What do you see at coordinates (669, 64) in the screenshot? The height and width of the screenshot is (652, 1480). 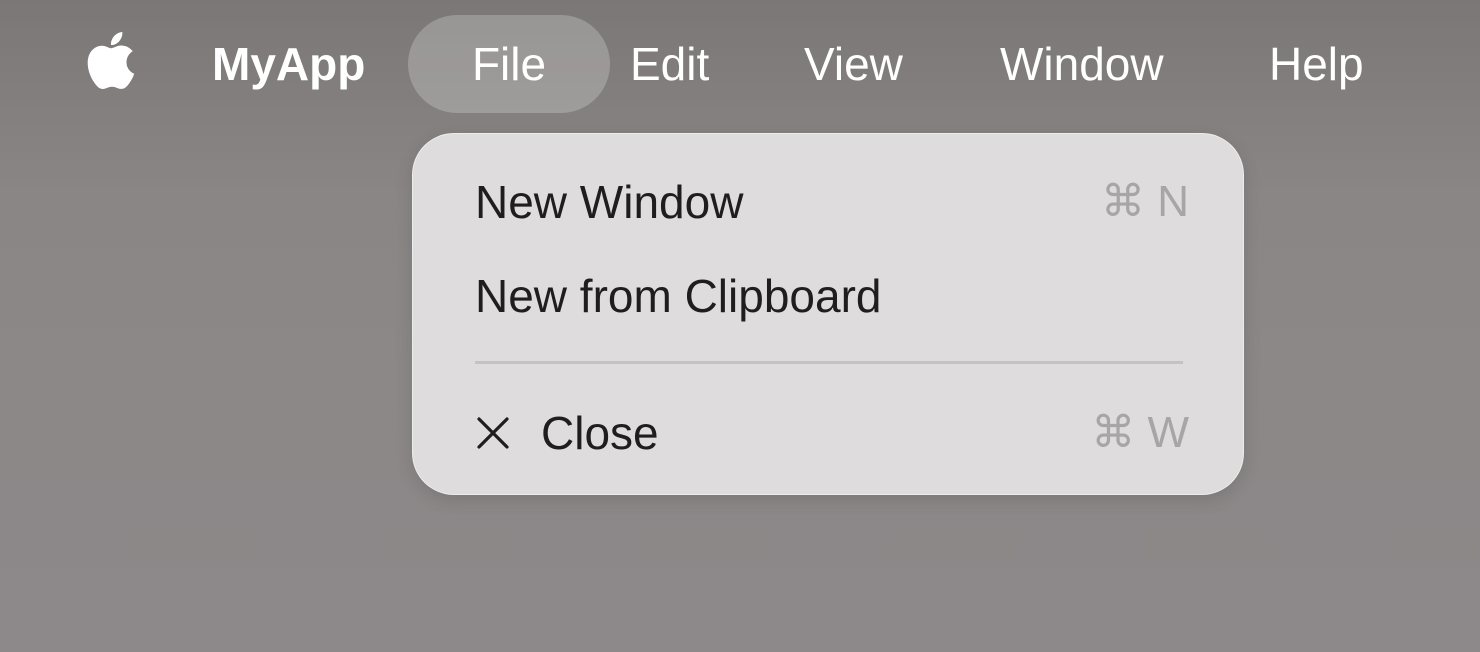 I see `edit-menu: Edit` at bounding box center [669, 64].